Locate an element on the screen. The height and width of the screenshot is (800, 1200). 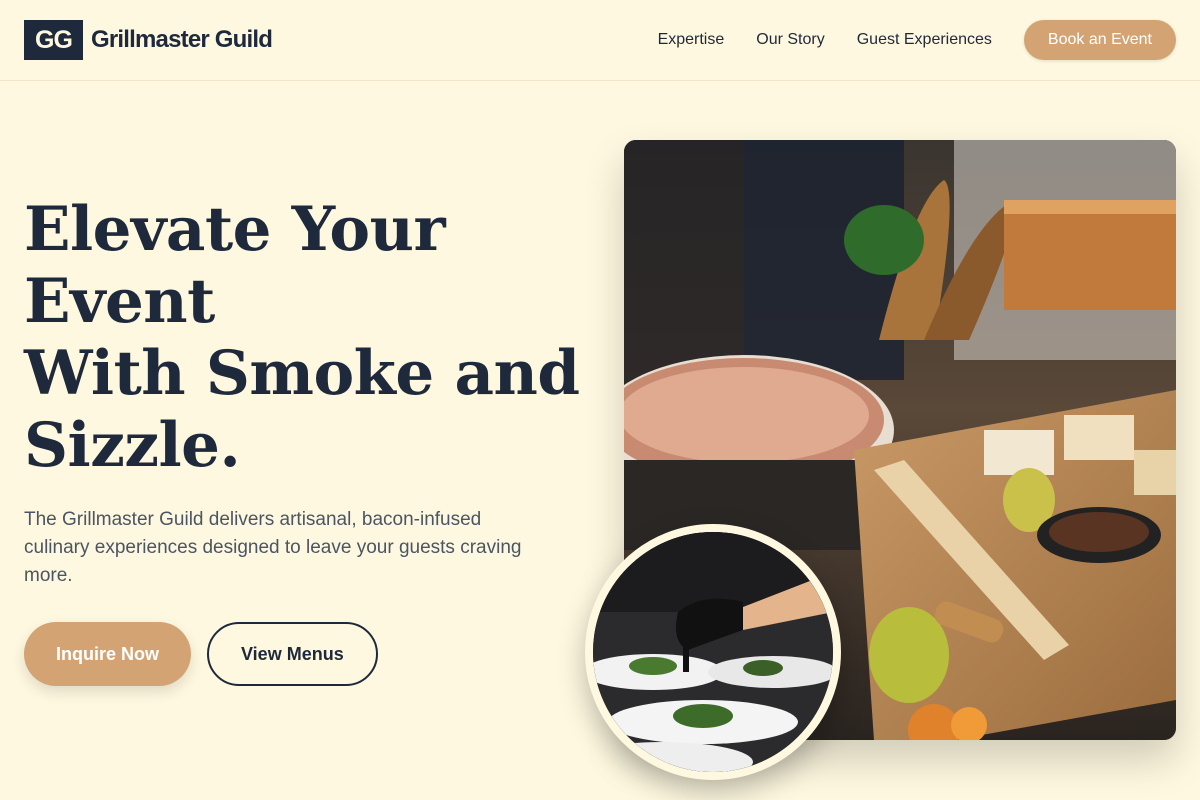
nav-link-our-story: Our Story is located at coordinates (790, 40).